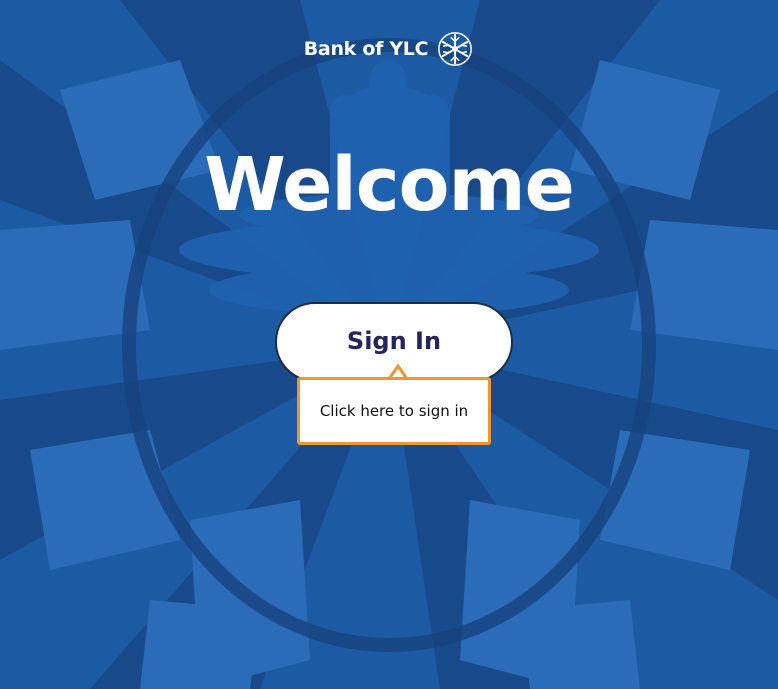 The height and width of the screenshot is (689, 778). Describe the element at coordinates (394, 341) in the screenshot. I see `sign-in-button-label: Sign In` at that location.